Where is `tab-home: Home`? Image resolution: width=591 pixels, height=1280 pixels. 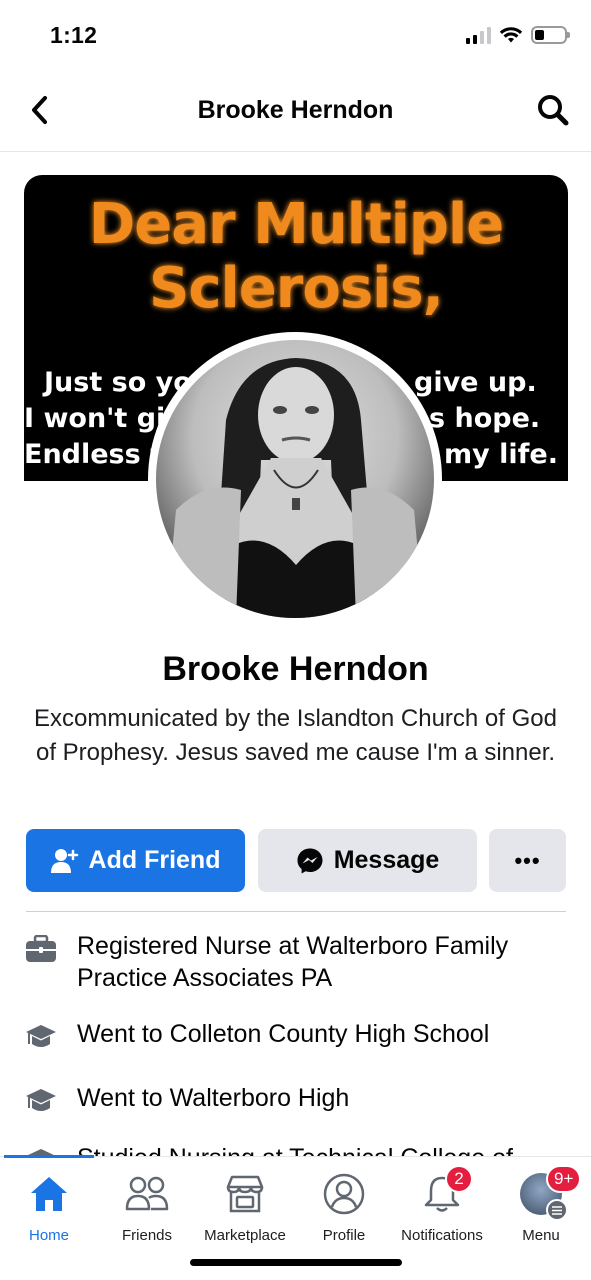 tab-home: Home is located at coordinates (52, 1207).